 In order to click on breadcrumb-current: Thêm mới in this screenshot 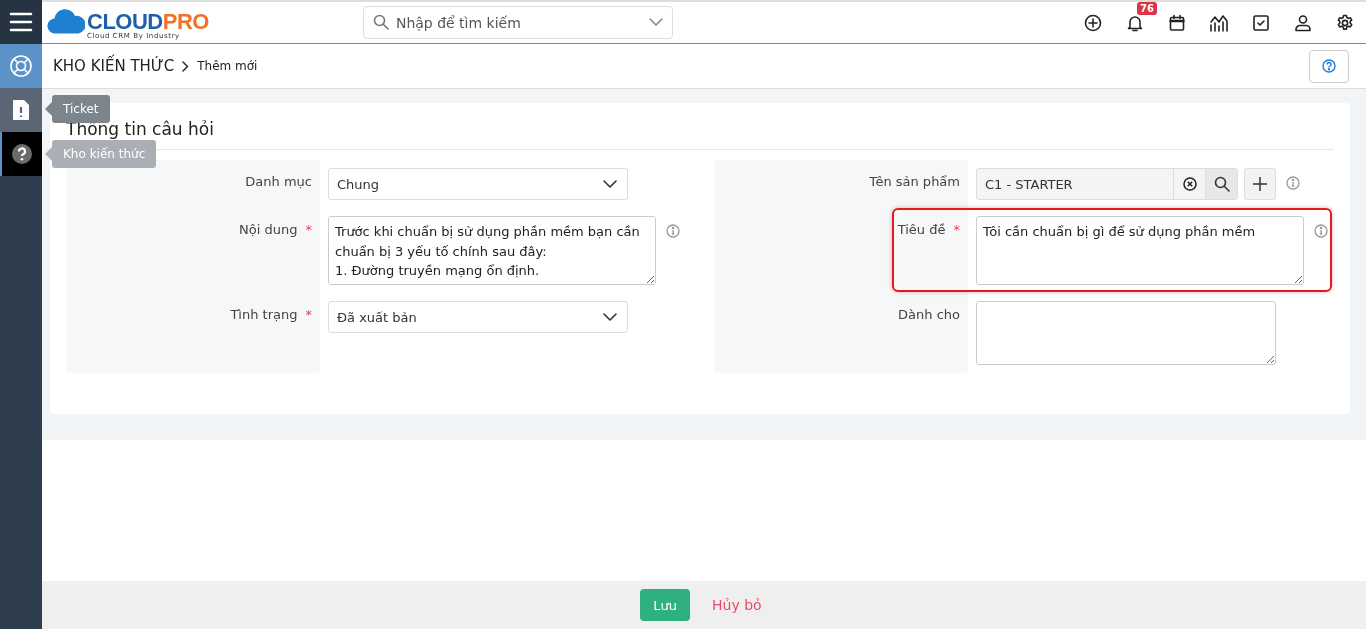, I will do `click(227, 66)`.